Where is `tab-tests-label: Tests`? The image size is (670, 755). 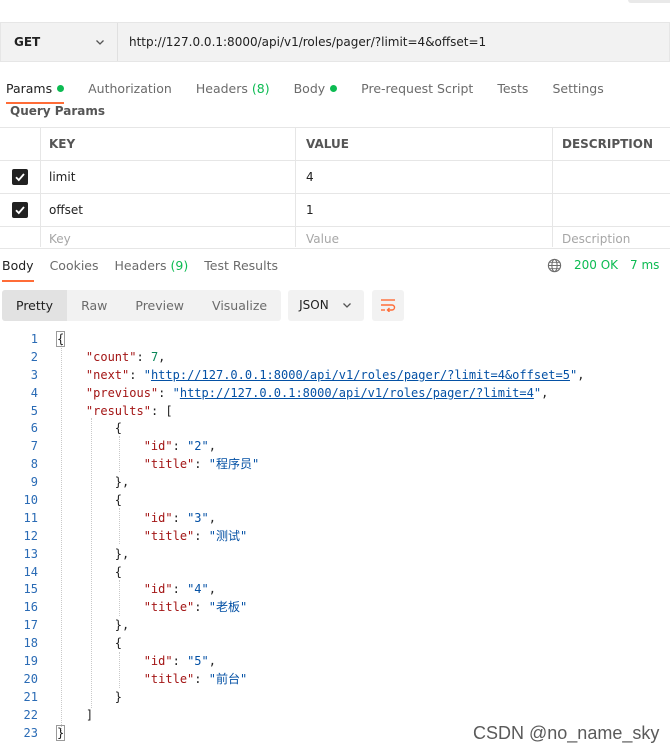 tab-tests-label: Tests is located at coordinates (513, 88).